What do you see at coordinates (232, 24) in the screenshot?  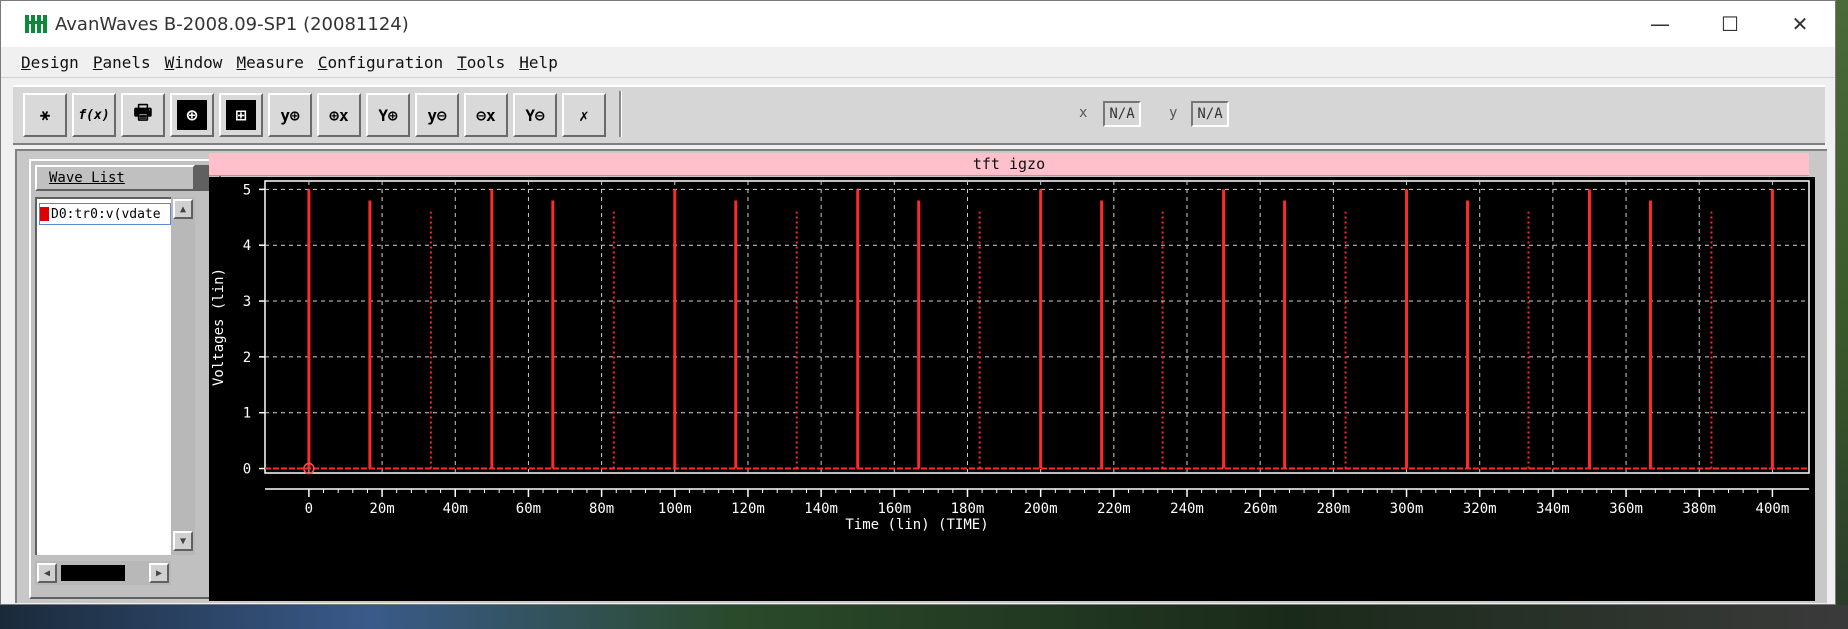 I see `window-title: AvanWaves B-2008.09-SP1 (20081124)` at bounding box center [232, 24].